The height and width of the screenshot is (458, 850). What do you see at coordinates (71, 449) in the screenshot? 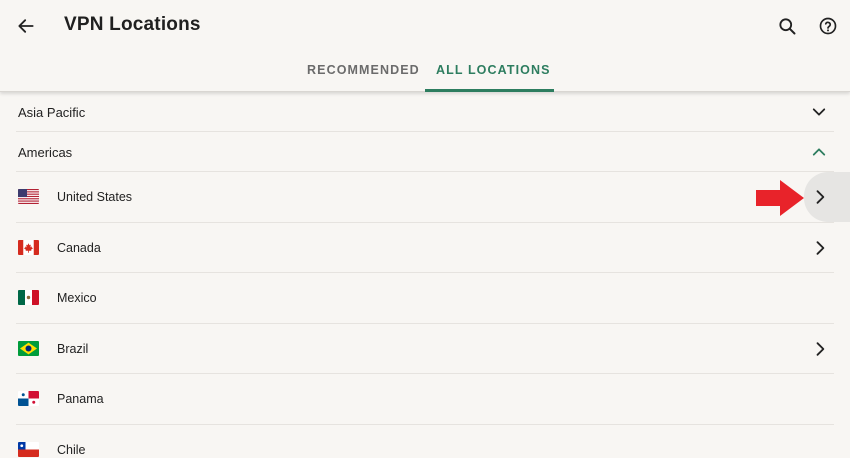
I see `country-name: Chile` at bounding box center [71, 449].